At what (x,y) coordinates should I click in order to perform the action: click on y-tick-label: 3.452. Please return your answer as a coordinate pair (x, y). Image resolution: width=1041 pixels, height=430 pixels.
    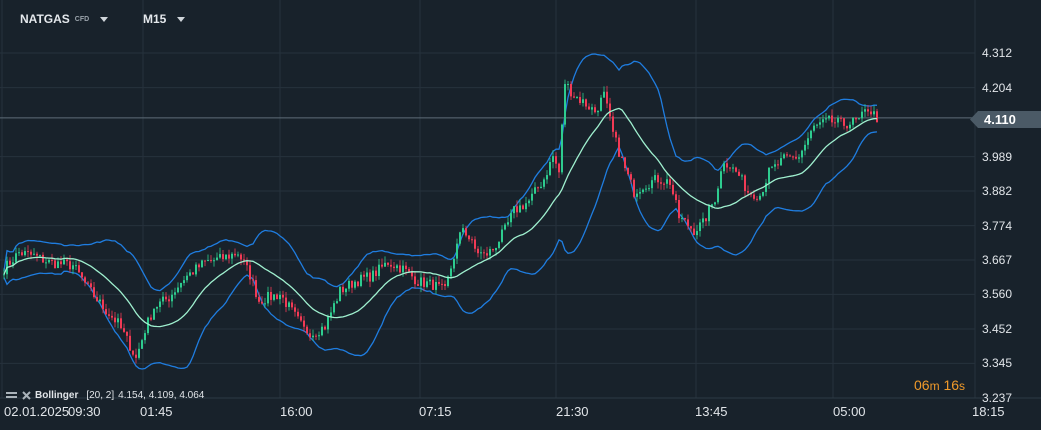
    Looking at the image, I should click on (997, 329).